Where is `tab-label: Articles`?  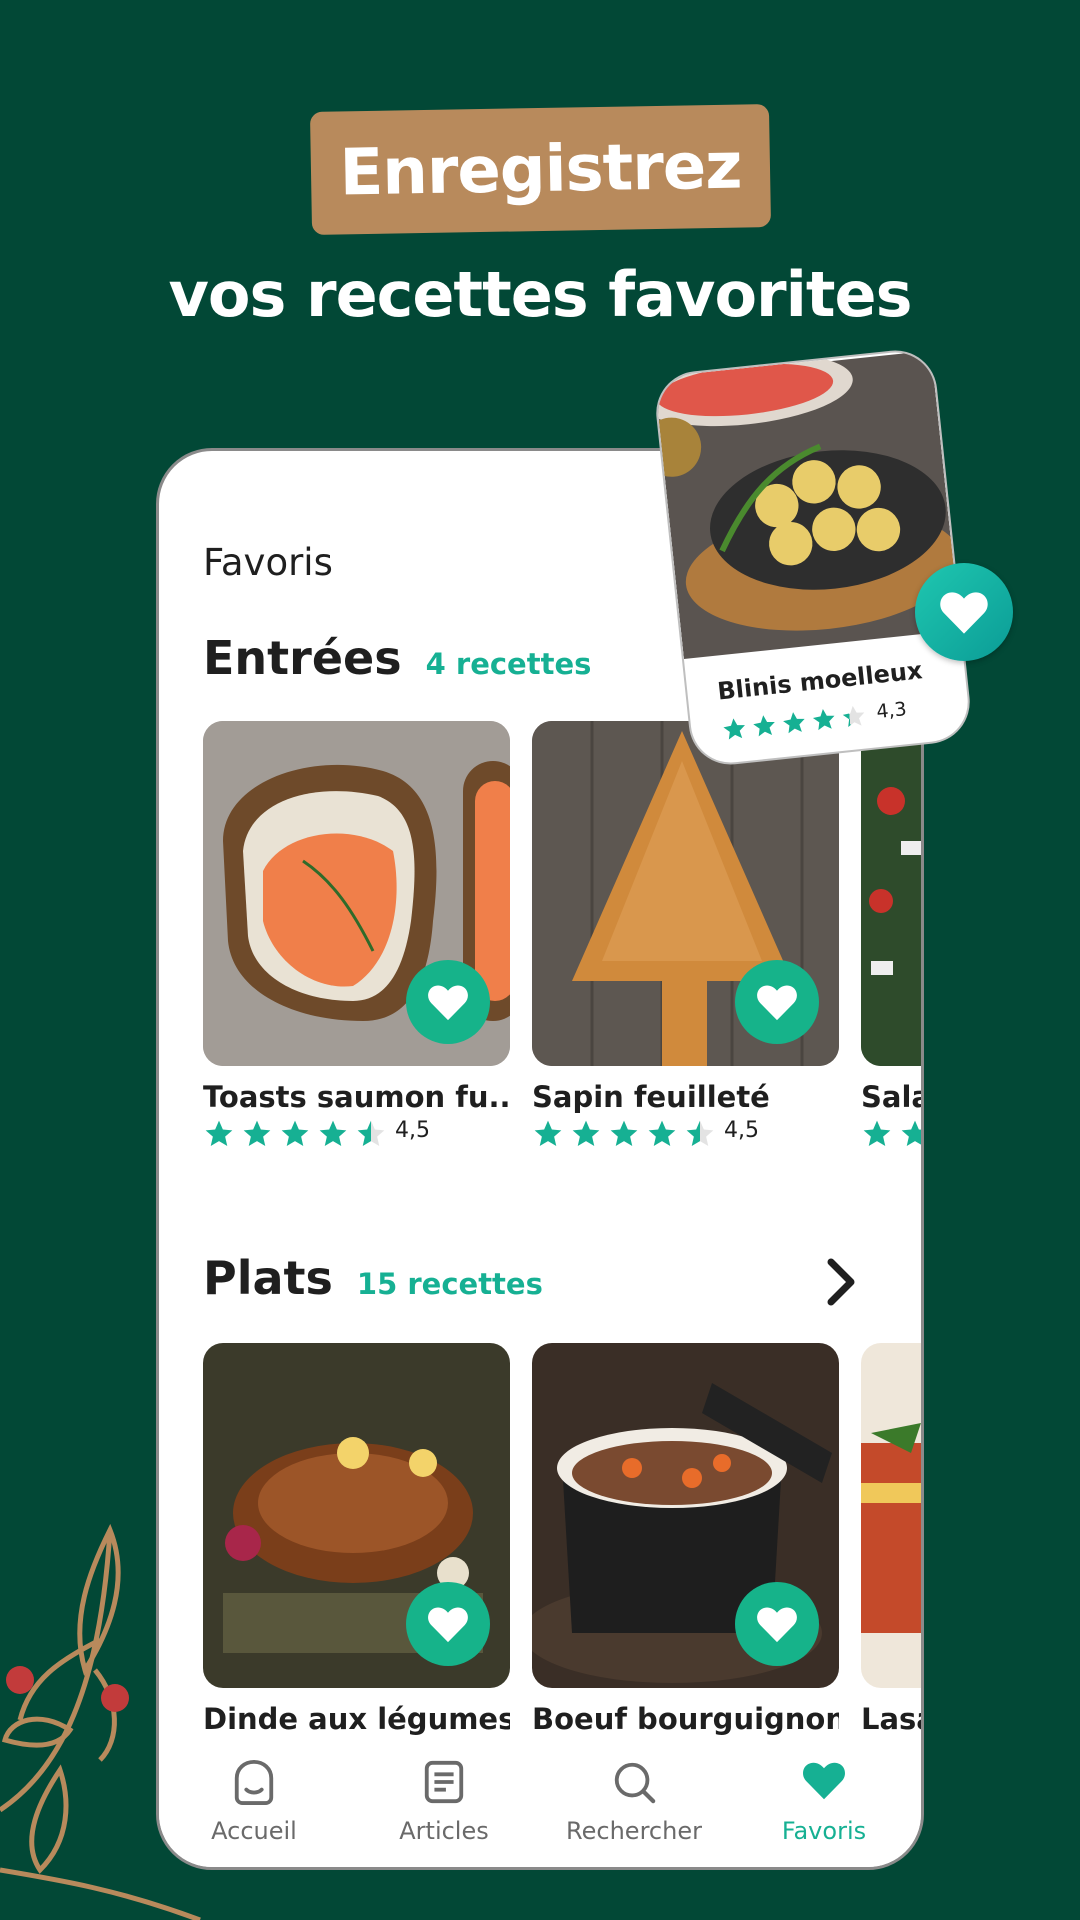
tab-label: Articles is located at coordinates (444, 1831).